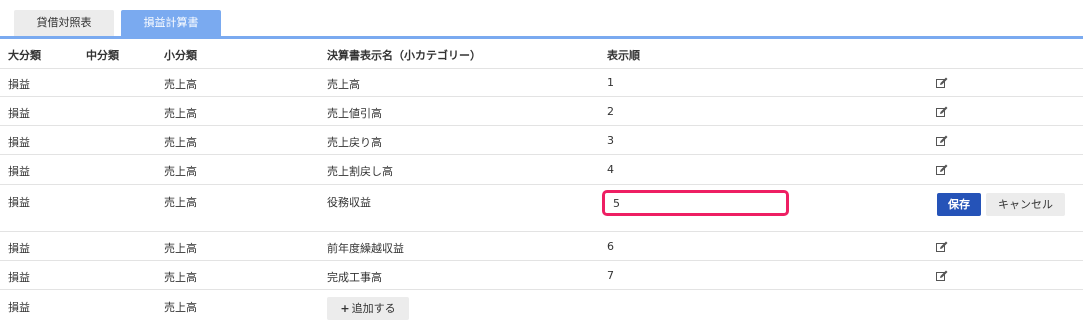 The image size is (1083, 328). What do you see at coordinates (365, 248) in the screenshot?
I see `cell-display-name: 前年度繰越収益` at bounding box center [365, 248].